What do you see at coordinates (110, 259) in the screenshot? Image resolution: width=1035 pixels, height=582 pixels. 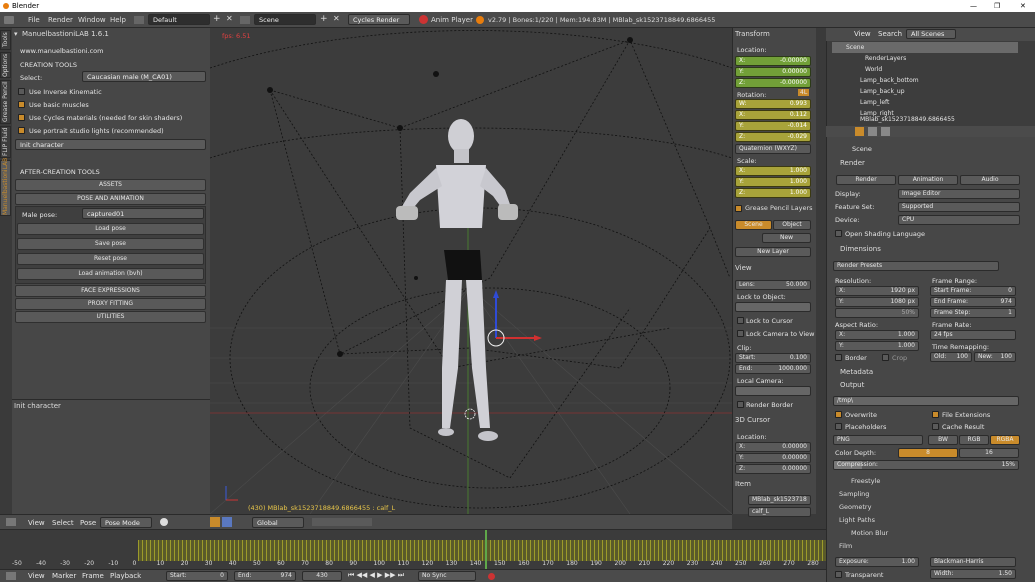 I see `reset-pose-button: Reset pose` at bounding box center [110, 259].